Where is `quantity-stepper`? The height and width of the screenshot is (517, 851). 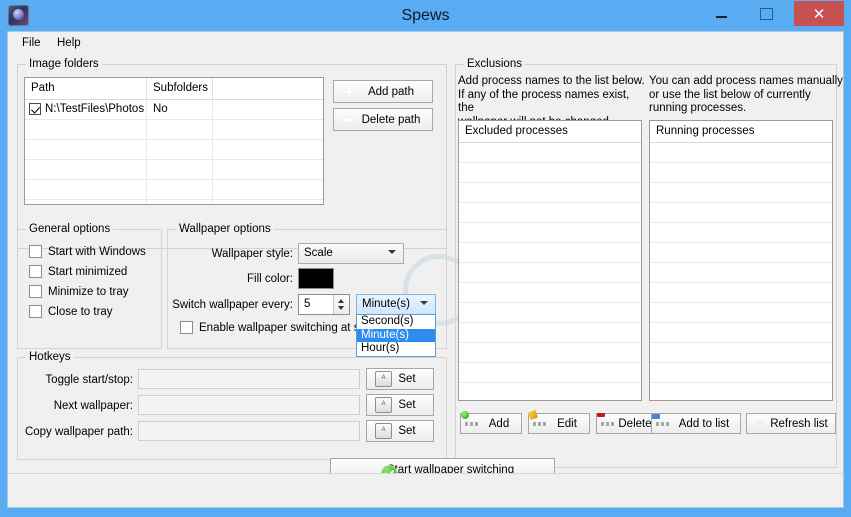
quantity-stepper is located at coordinates (341, 304).